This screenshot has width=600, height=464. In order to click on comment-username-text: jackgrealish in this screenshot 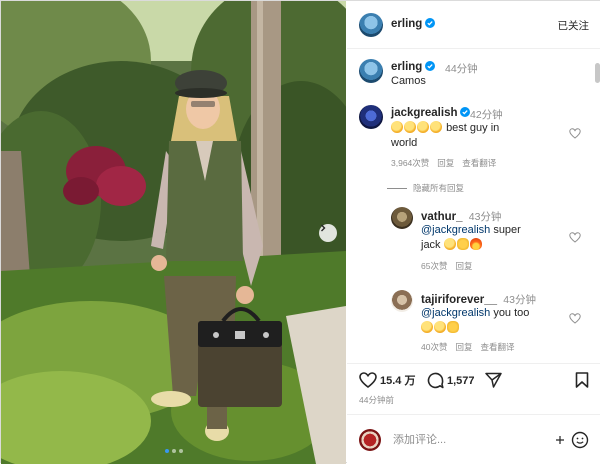, I will do `click(424, 113)`.